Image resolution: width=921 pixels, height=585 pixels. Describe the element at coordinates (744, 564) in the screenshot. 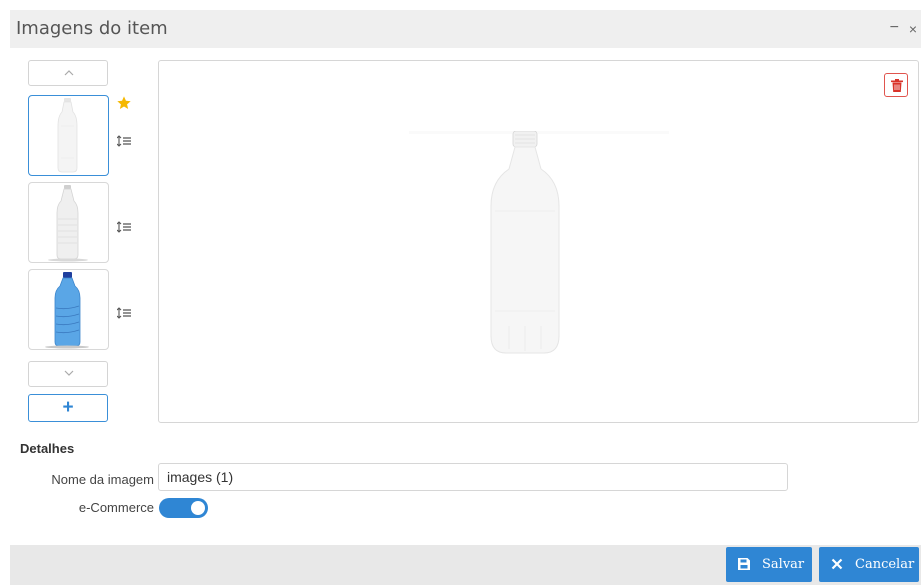

I see `save-icon` at that location.